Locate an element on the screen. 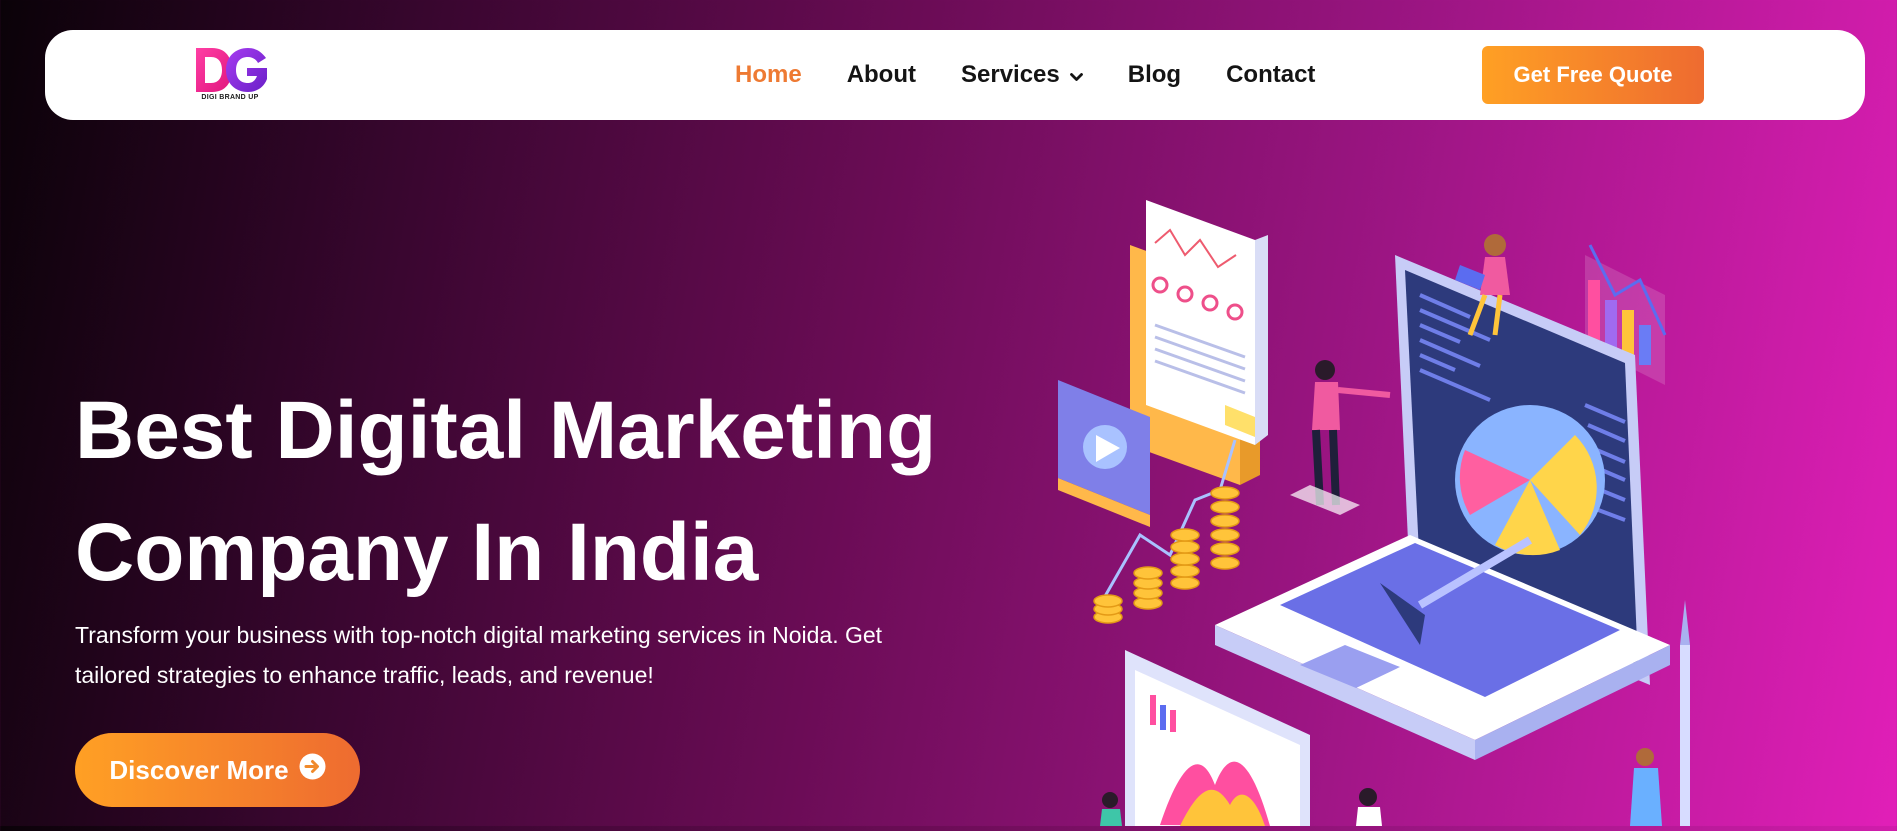 Image resolution: width=1897 pixels, height=831 pixels. person-standing-illustration is located at coordinates (1340, 437).